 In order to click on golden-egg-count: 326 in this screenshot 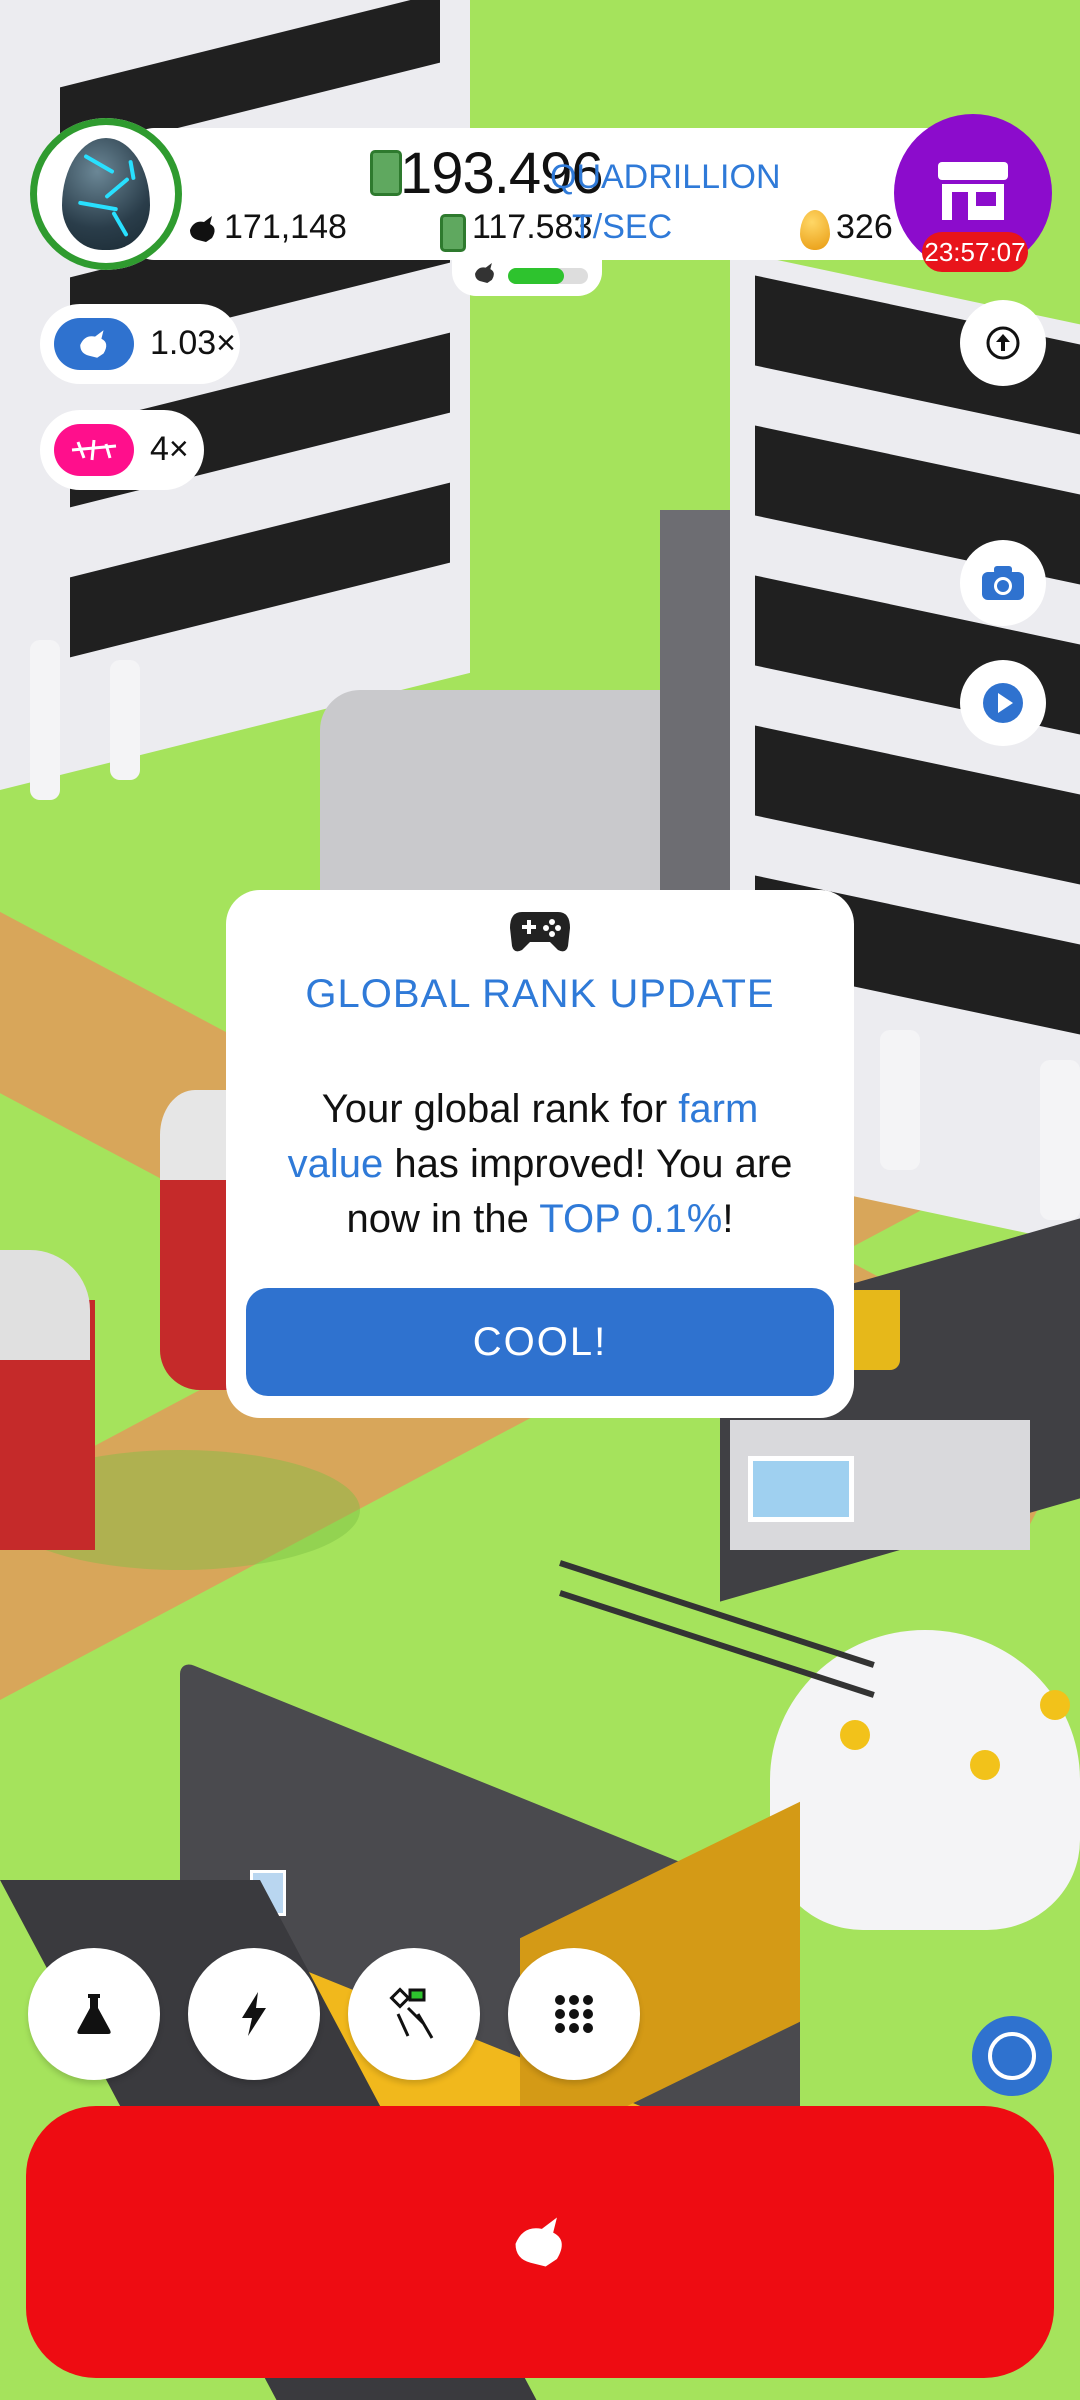, I will do `click(864, 227)`.